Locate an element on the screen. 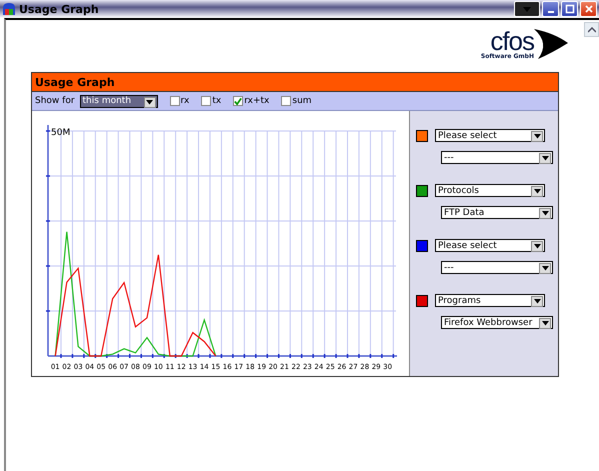 Image resolution: width=599 pixels, height=471 pixels. category-dropdown: Protocols is located at coordinates (490, 190).